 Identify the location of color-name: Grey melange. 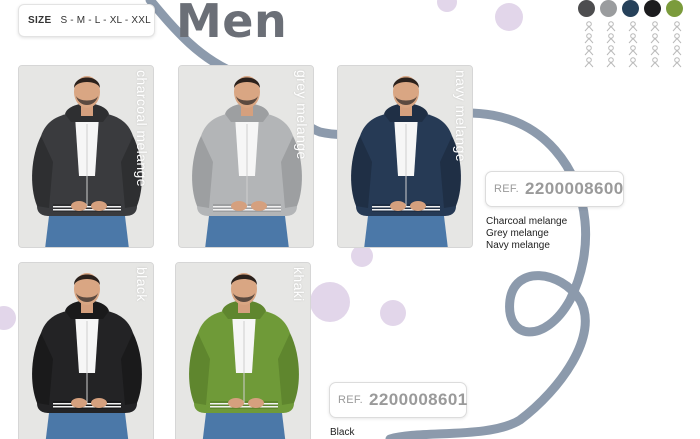
(517, 233).